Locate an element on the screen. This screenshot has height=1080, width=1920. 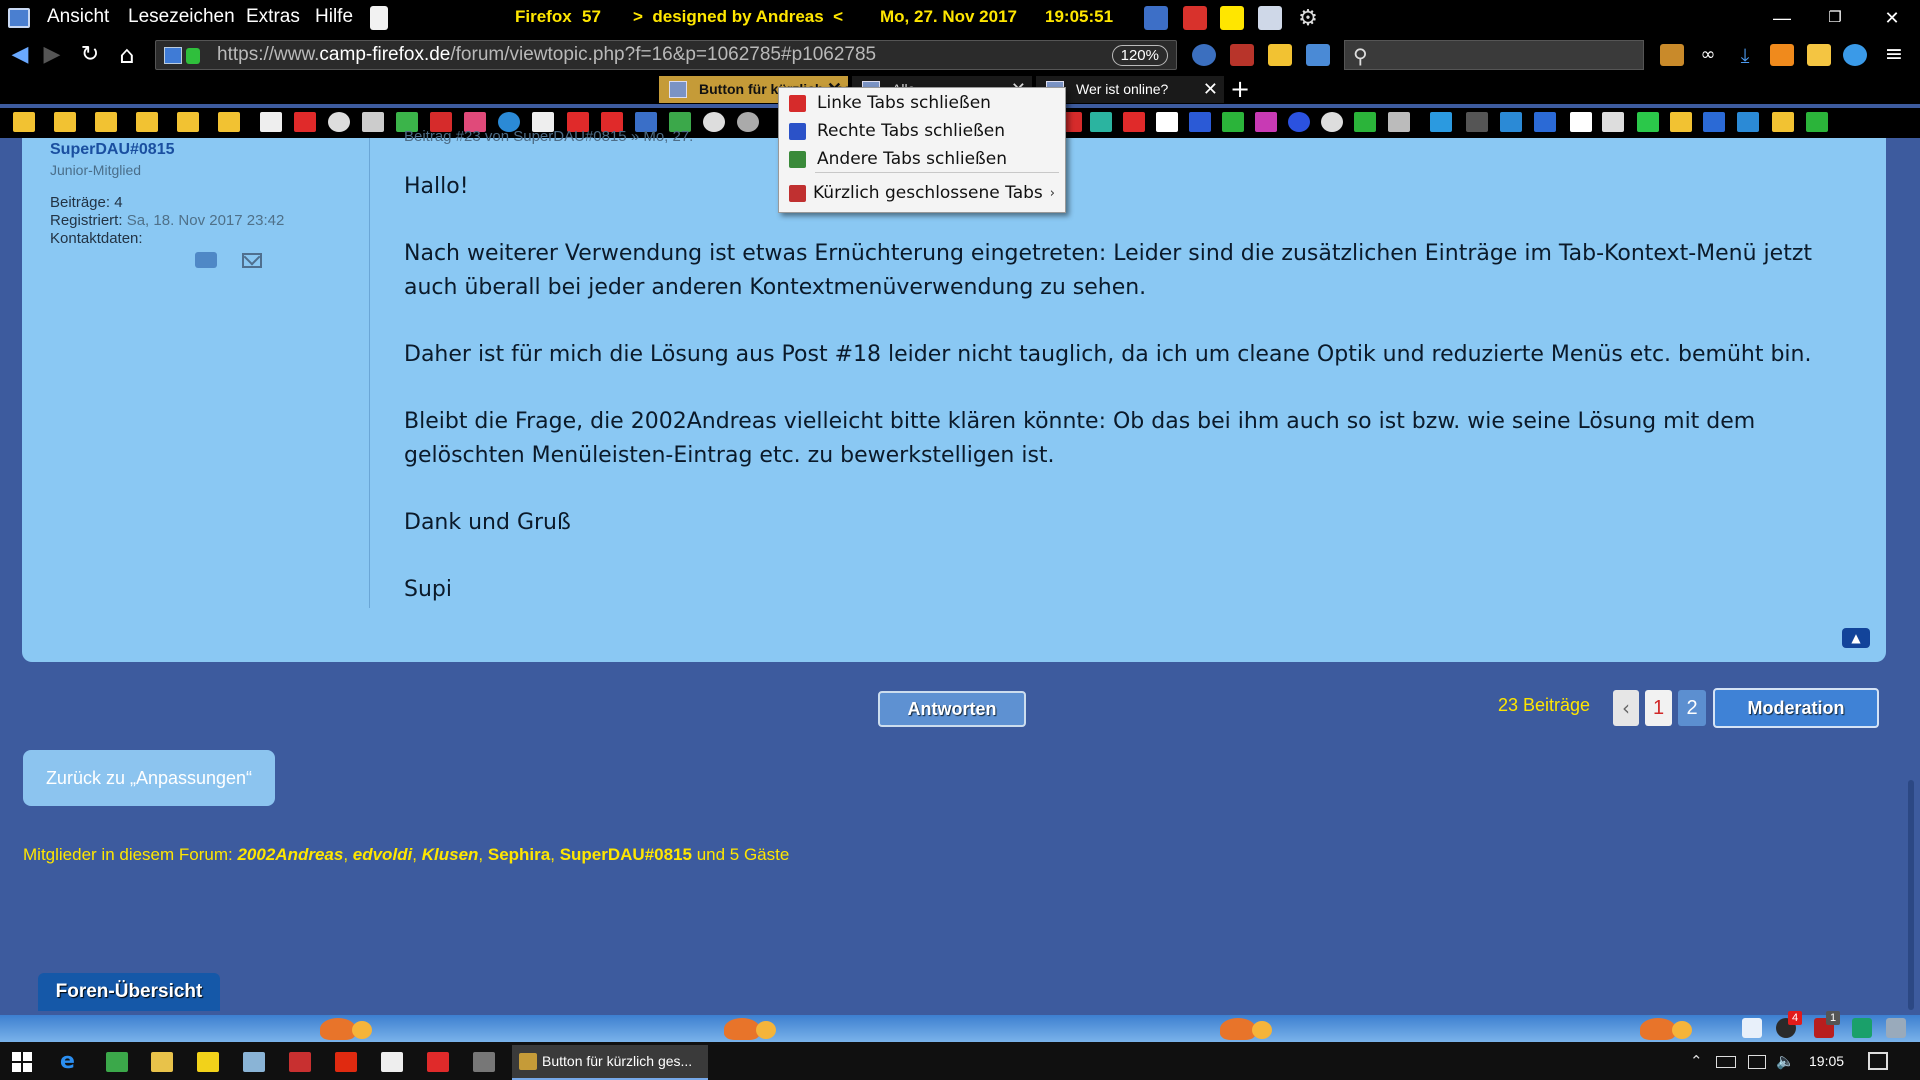
addon-tool-icon is located at coordinates (1242, 55).